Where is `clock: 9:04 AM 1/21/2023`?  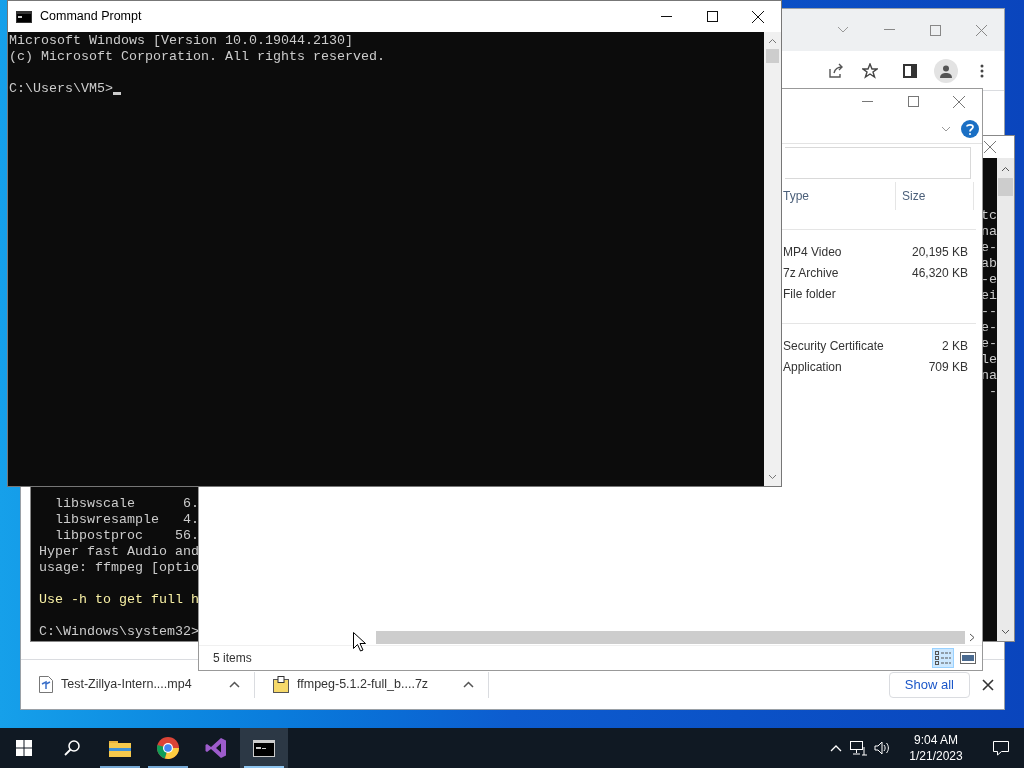
clock: 9:04 AM 1/21/2023 is located at coordinates (936, 748).